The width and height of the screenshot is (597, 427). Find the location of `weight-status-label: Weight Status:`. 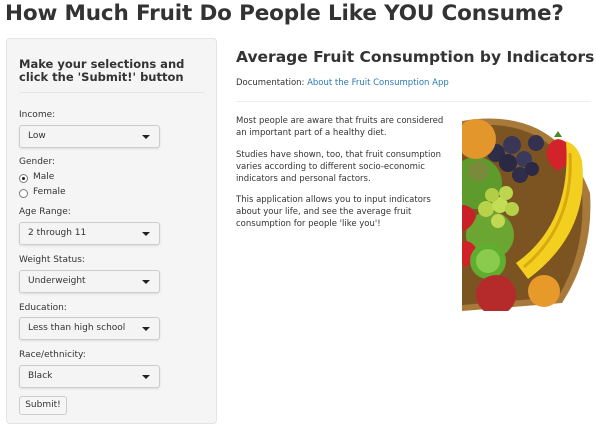

weight-status-label: Weight Status: is located at coordinates (52, 260).